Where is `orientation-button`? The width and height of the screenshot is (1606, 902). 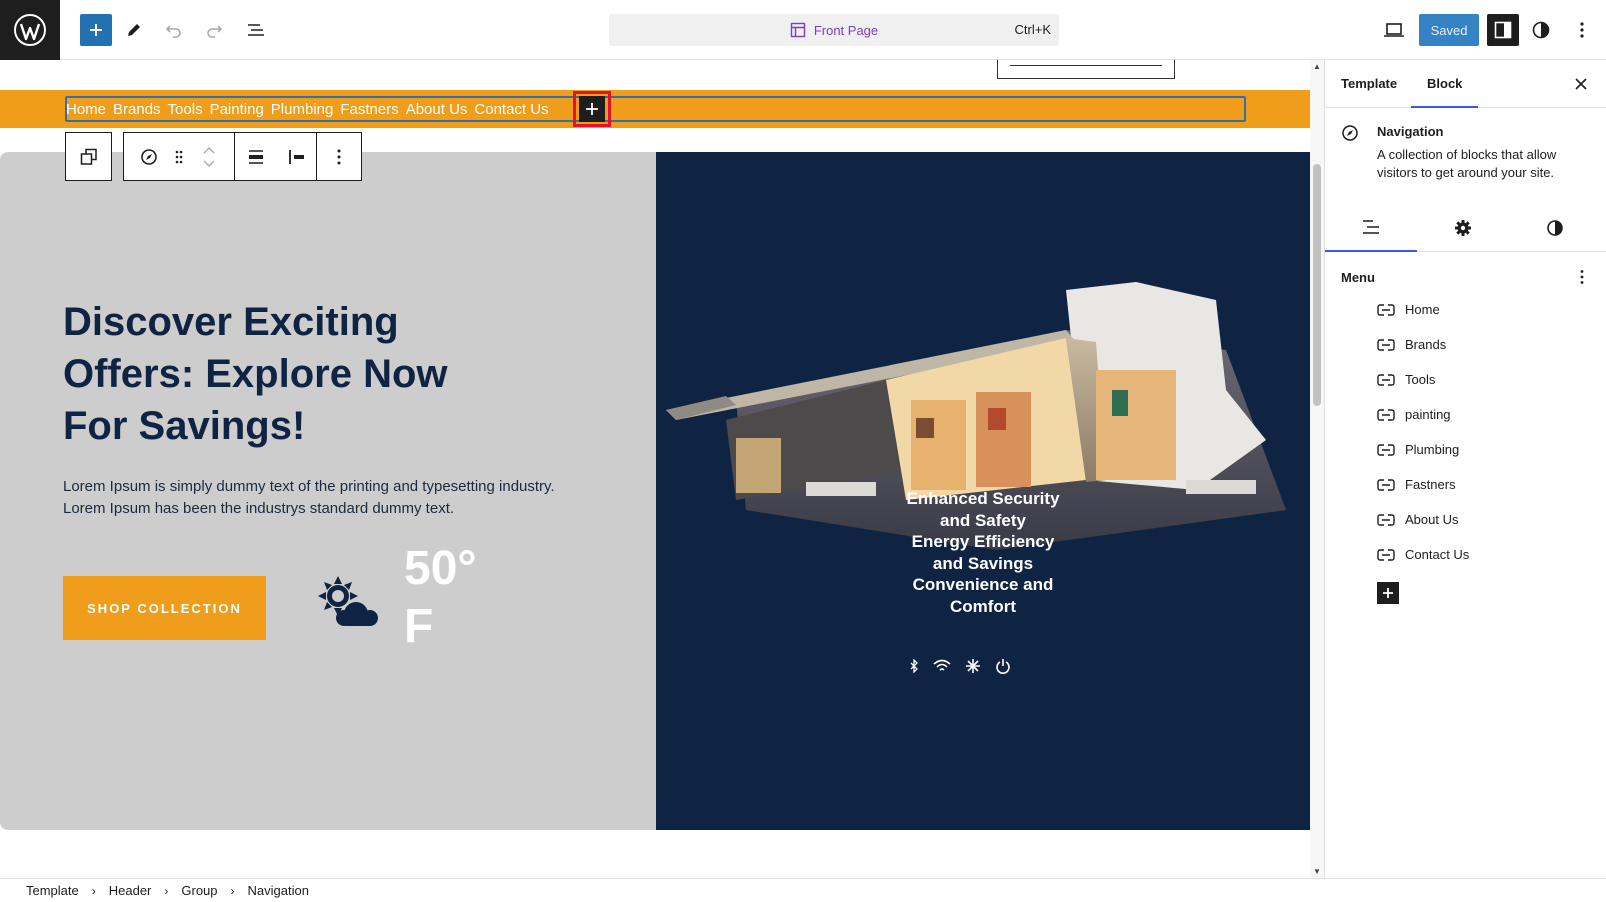
orientation-button is located at coordinates (297, 156).